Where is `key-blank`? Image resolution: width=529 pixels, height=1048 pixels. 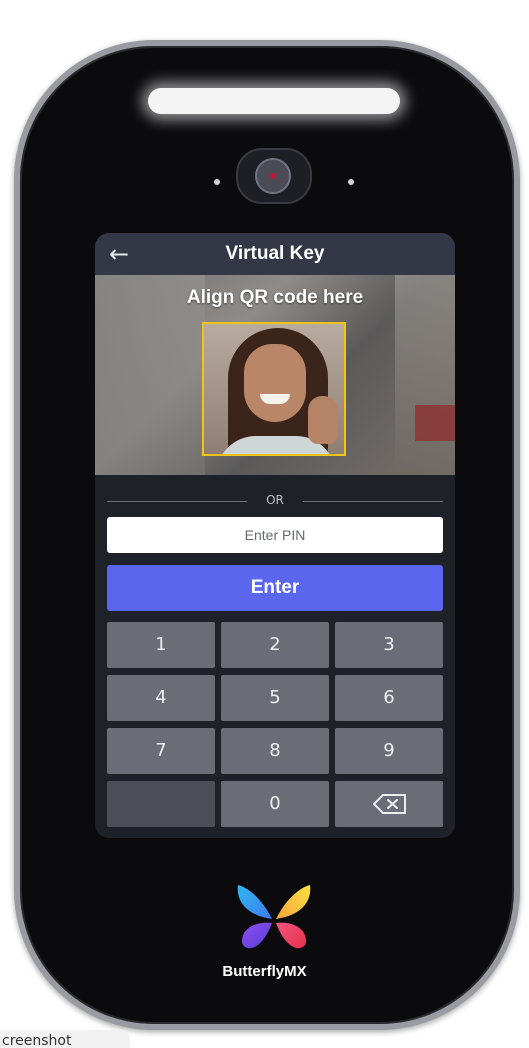 key-blank is located at coordinates (161, 804).